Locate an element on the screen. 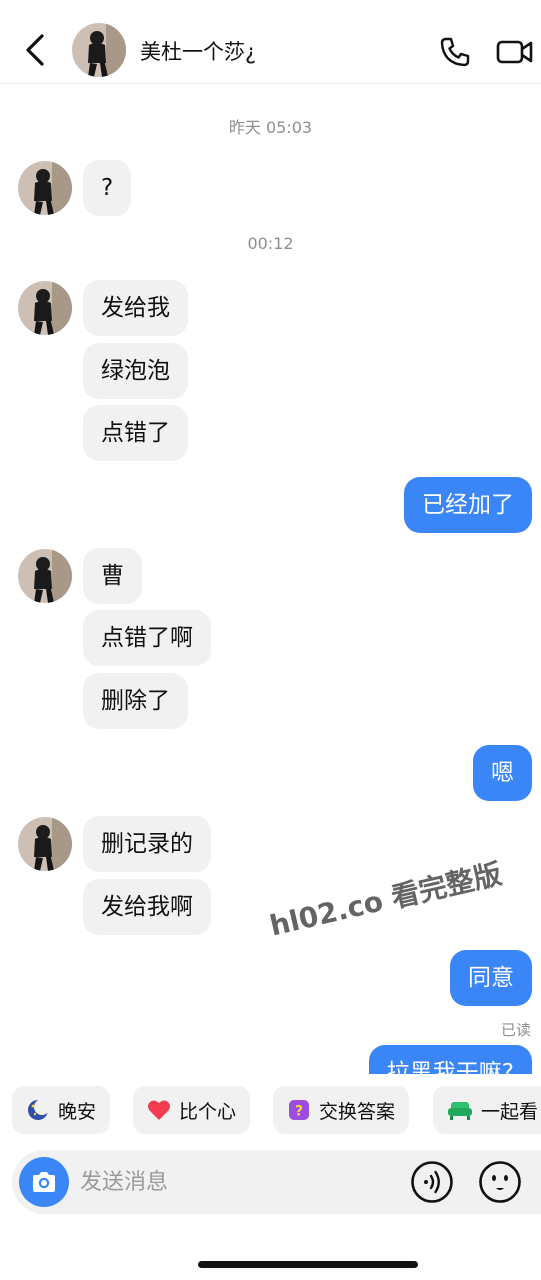 The image size is (541, 1280). message-bubble-incoming: ? is located at coordinates (107, 188).